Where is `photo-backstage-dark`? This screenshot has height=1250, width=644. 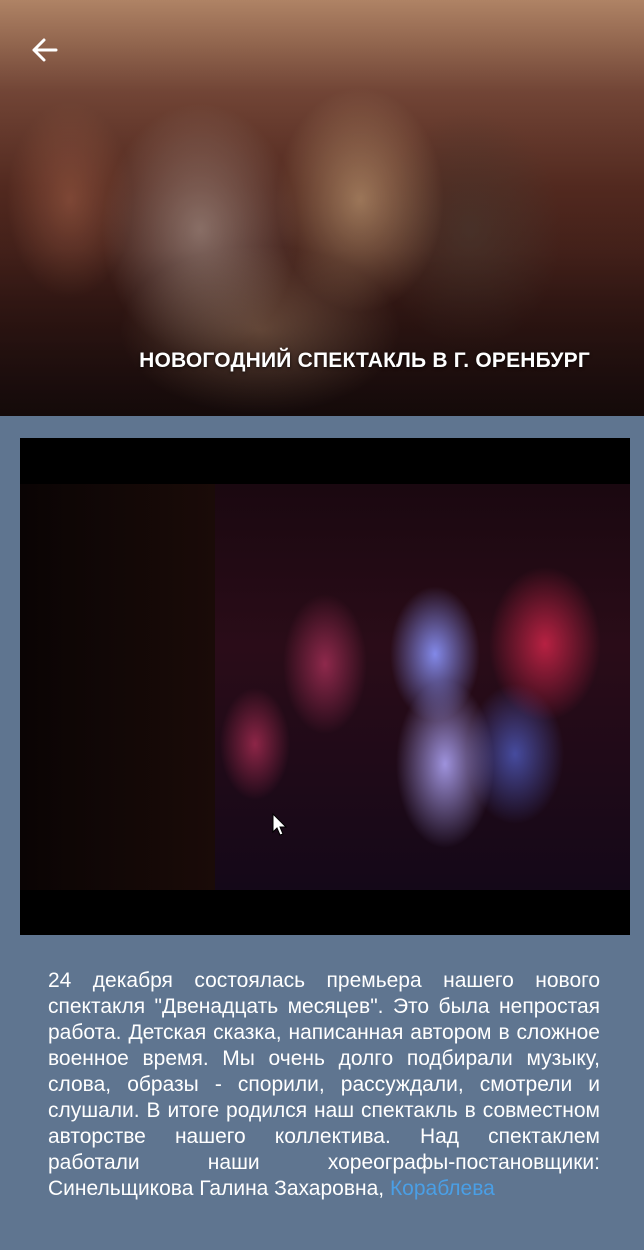
photo-backstage-dark is located at coordinates (117, 687).